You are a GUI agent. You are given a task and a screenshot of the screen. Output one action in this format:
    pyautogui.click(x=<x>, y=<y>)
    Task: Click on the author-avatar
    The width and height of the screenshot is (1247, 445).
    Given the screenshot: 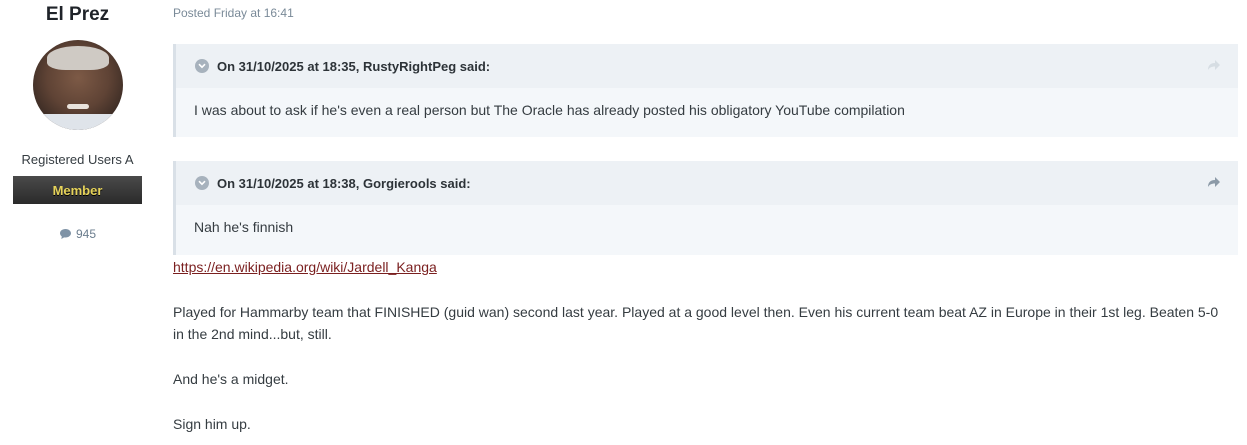 What is the action you would take?
    pyautogui.click(x=77, y=85)
    